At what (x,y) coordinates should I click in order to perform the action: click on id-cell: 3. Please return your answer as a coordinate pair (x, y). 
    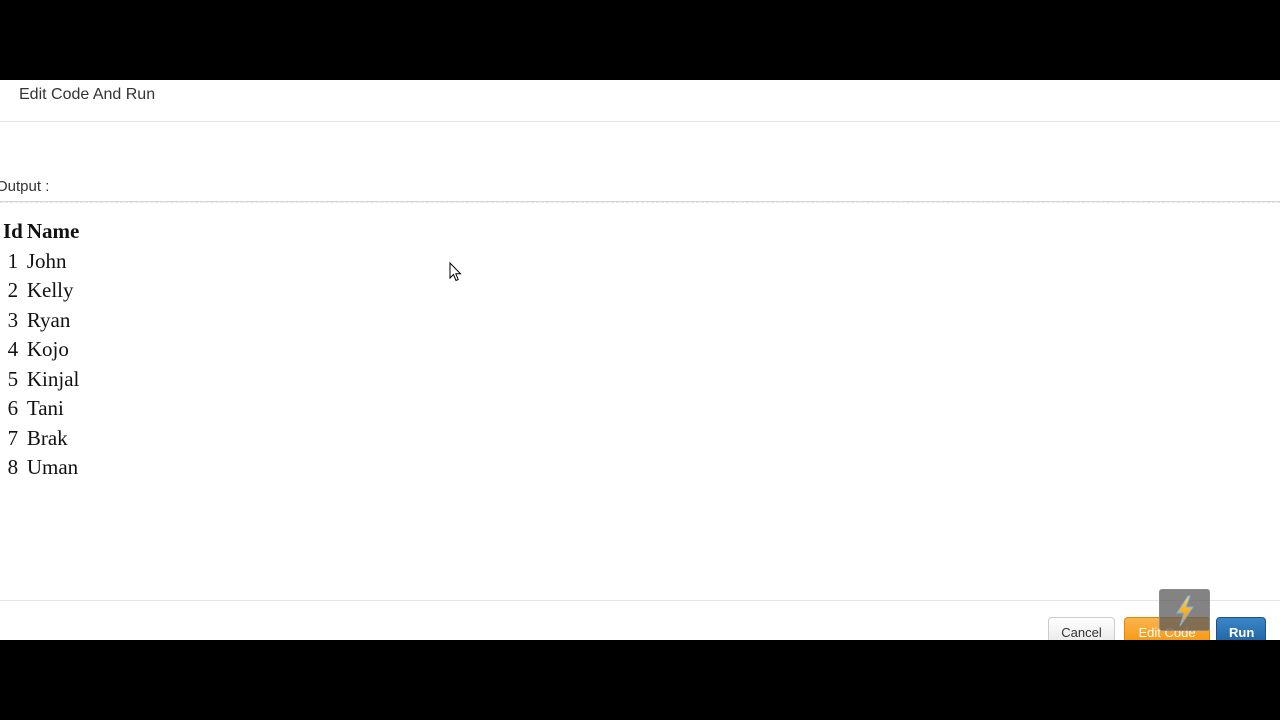
    Looking at the image, I should click on (13, 319).